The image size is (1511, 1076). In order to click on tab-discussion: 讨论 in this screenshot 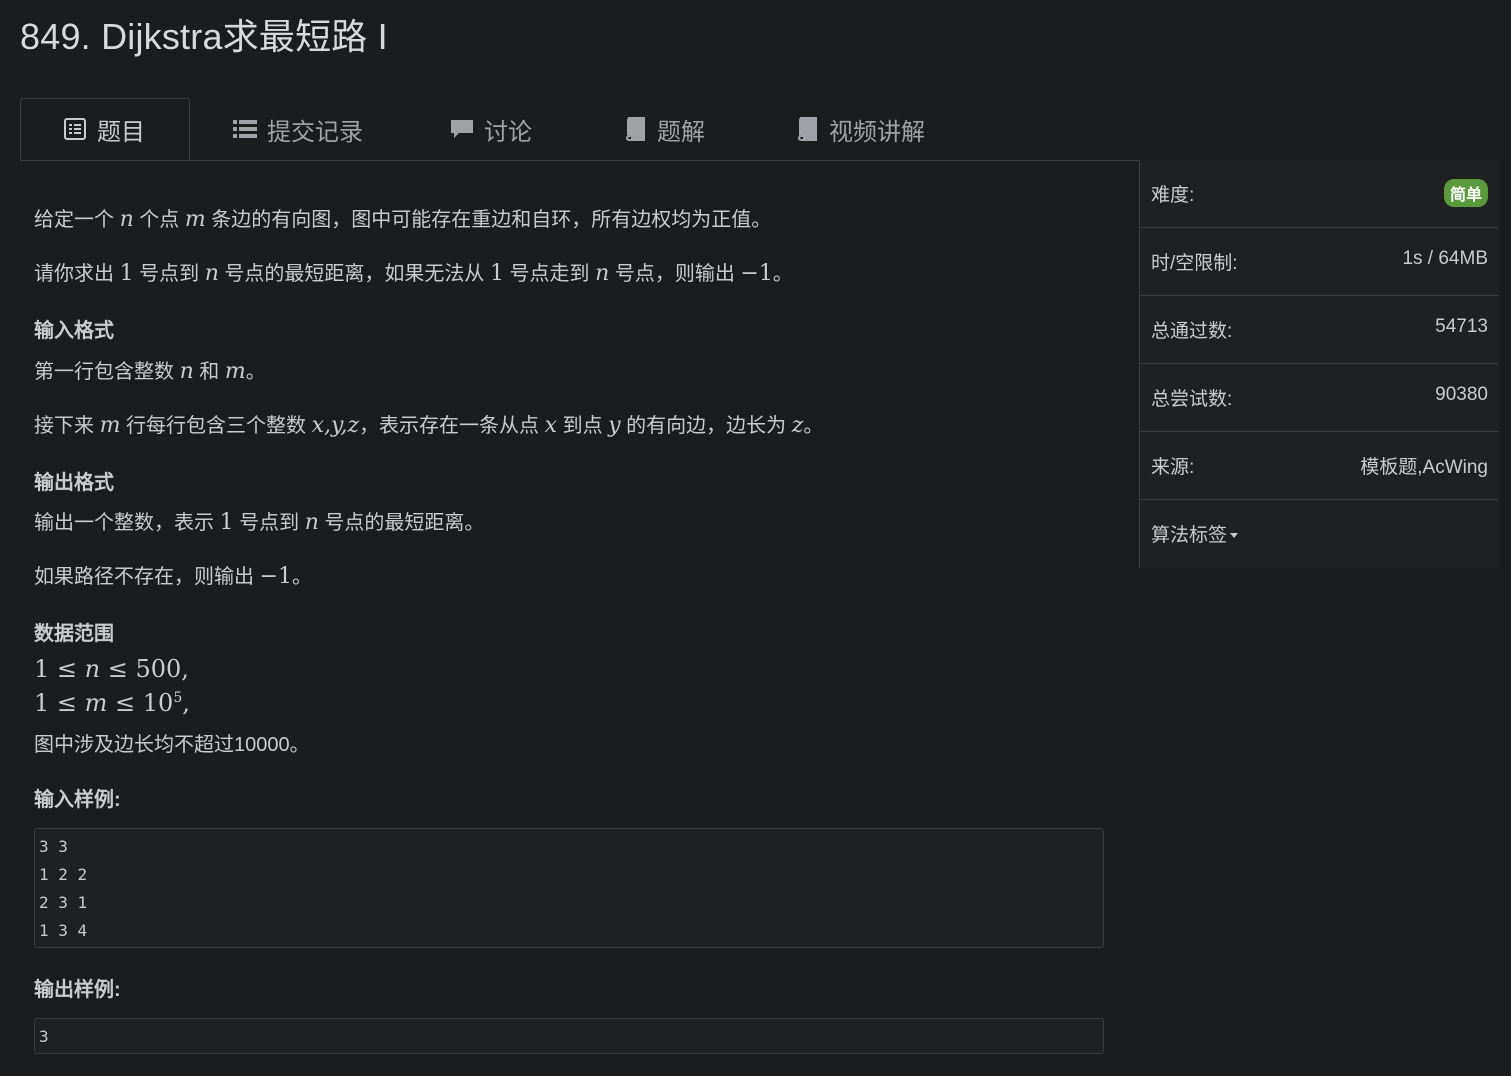, I will do `click(491, 129)`.